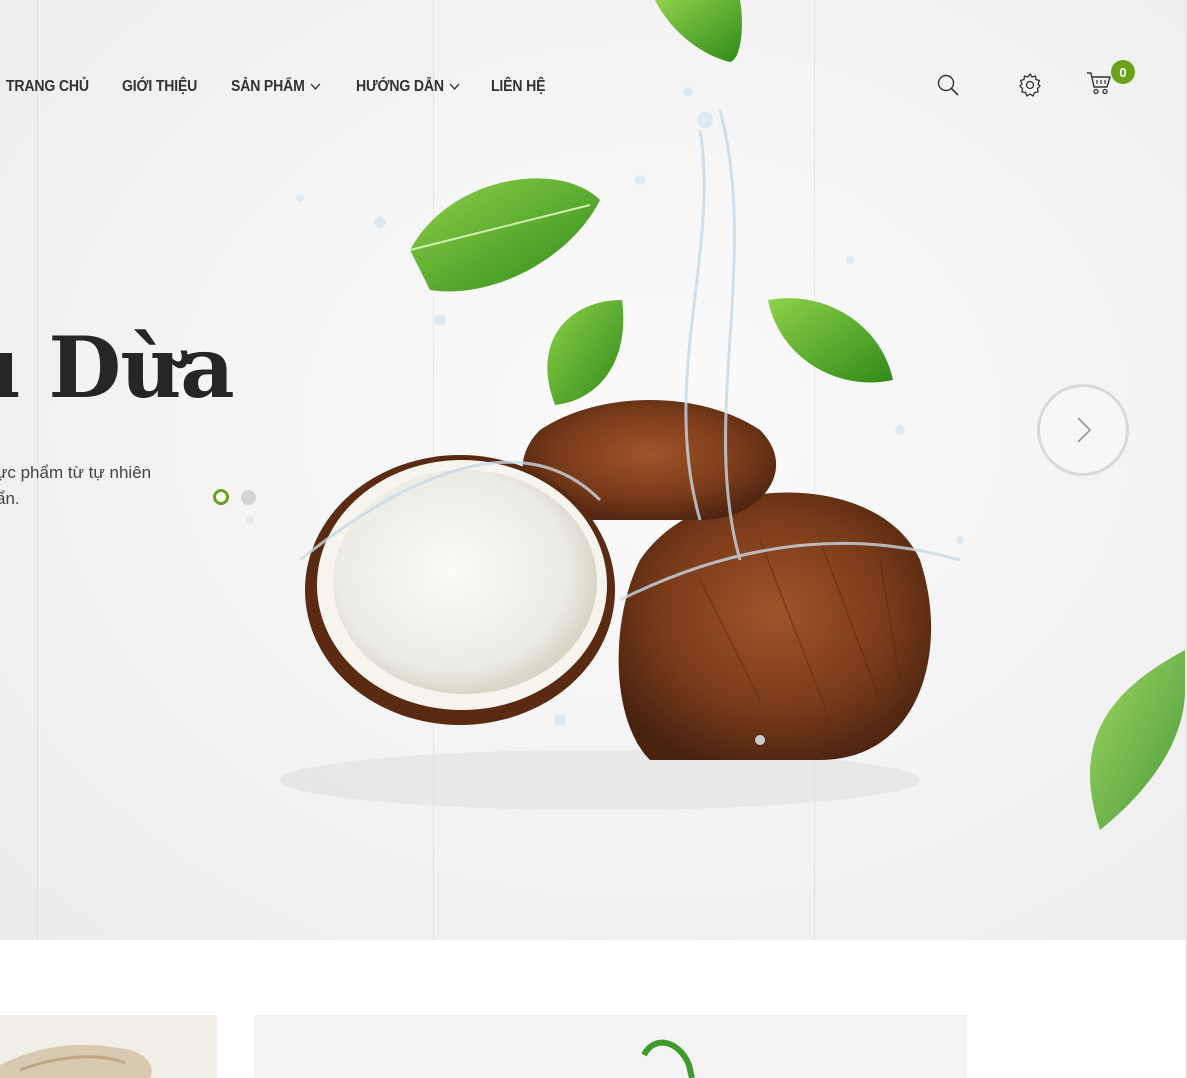  I want to click on nav-item-label: TRANG CHỦ, so click(47, 86).